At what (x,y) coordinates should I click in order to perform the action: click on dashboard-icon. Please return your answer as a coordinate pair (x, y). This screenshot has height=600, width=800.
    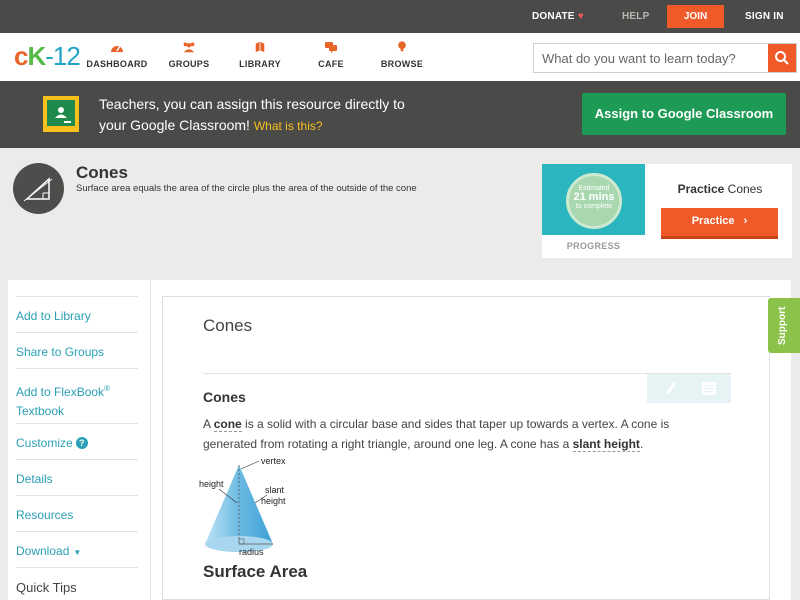
    Looking at the image, I should click on (117, 49).